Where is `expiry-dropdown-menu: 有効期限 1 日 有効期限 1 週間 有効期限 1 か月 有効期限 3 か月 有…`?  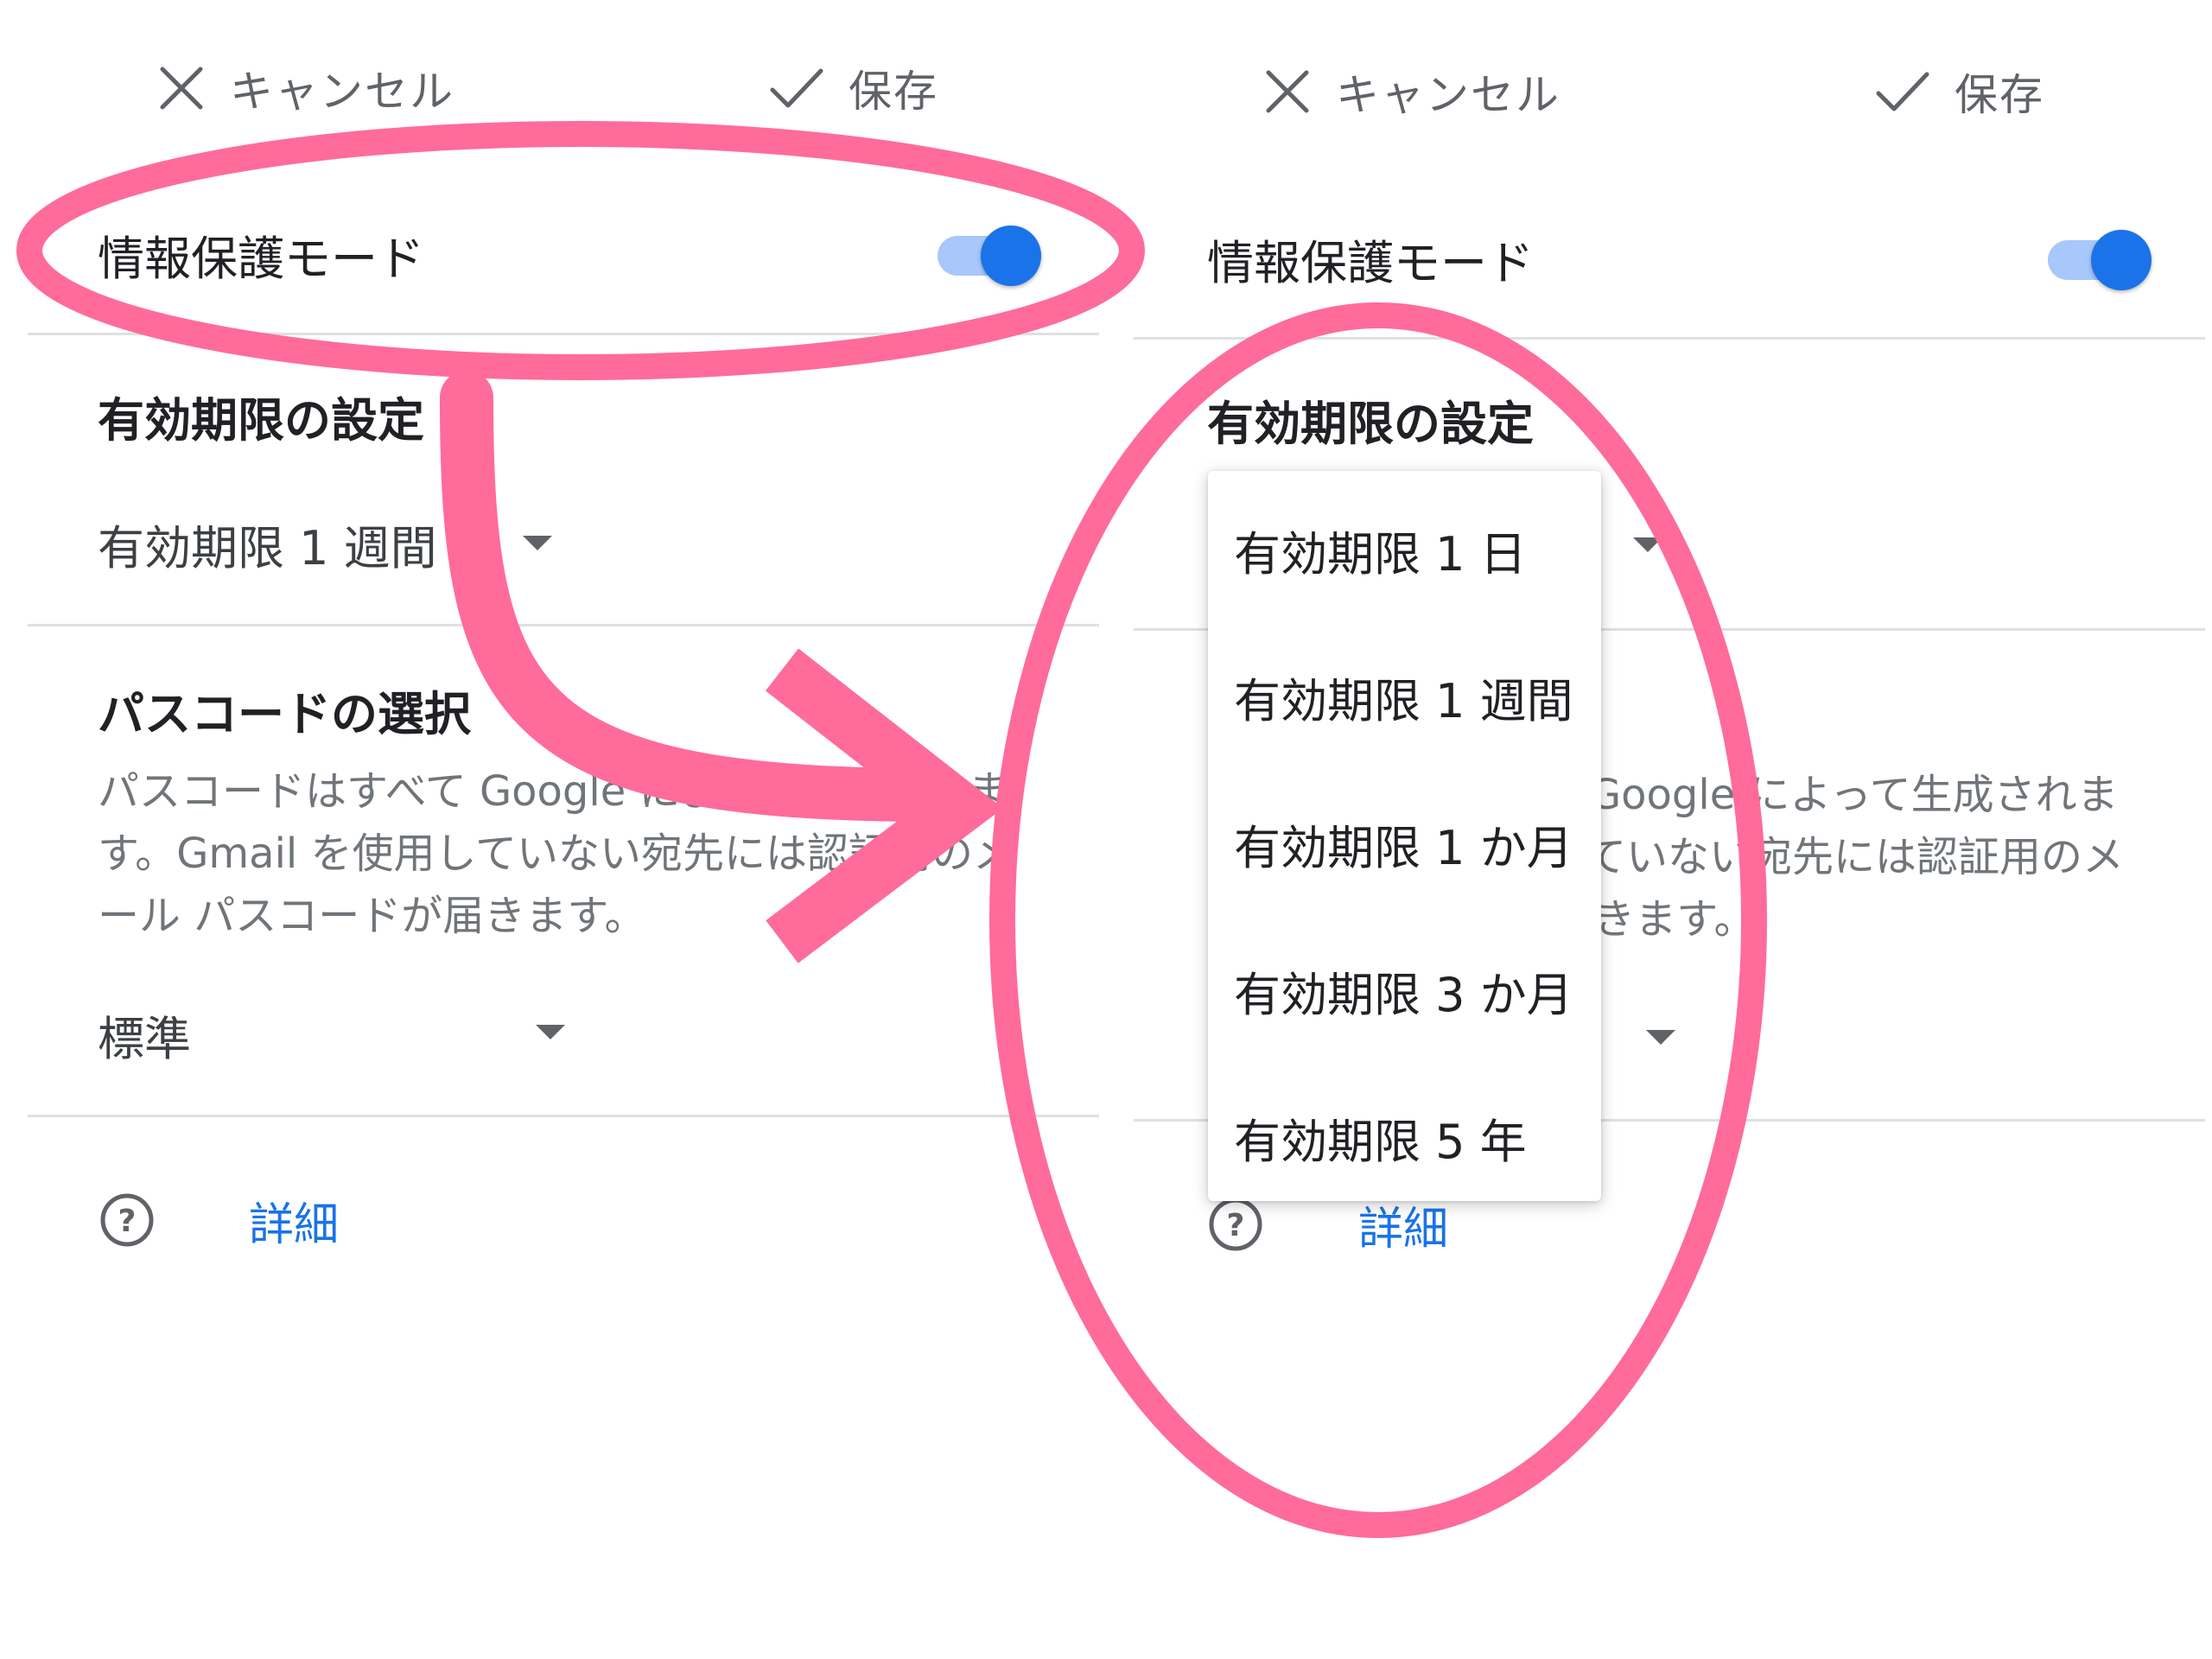
expiry-dropdown-menu: 有効期限 1 日 有効期限 1 週間 有効期限 1 か月 有効期限 3 か月 有… is located at coordinates (1404, 836).